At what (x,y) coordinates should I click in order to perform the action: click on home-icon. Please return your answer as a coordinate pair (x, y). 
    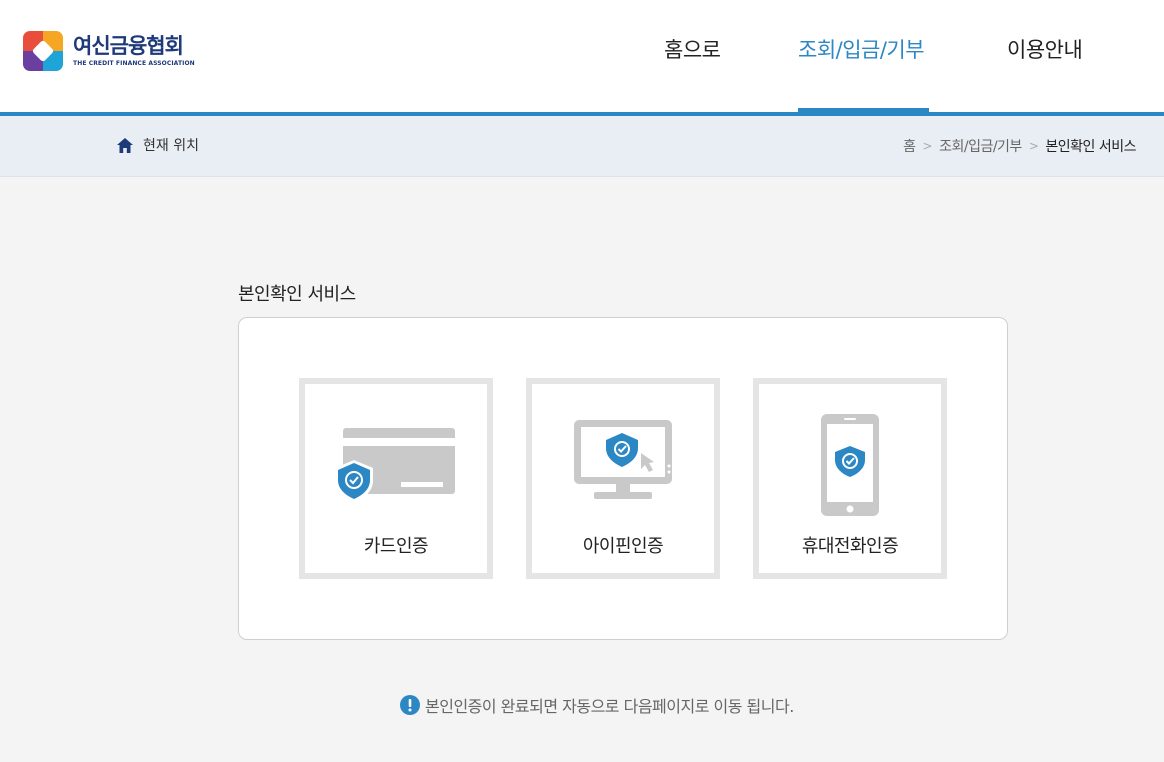
    Looking at the image, I should click on (125, 145).